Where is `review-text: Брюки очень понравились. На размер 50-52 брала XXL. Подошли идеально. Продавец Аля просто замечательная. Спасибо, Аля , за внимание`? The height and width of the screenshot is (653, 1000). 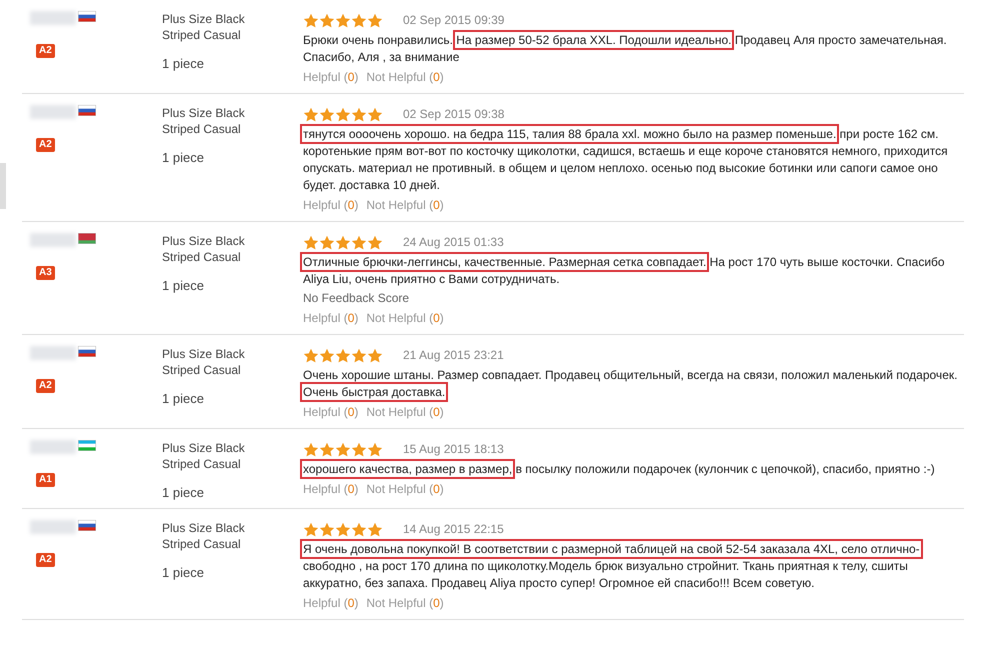 review-text: Брюки очень понравились. На размер 50-52 брала XXL. Подошли идеально. Продавец Аля просто замечательная. Спасибо, Аля , за внимание is located at coordinates (630, 49).